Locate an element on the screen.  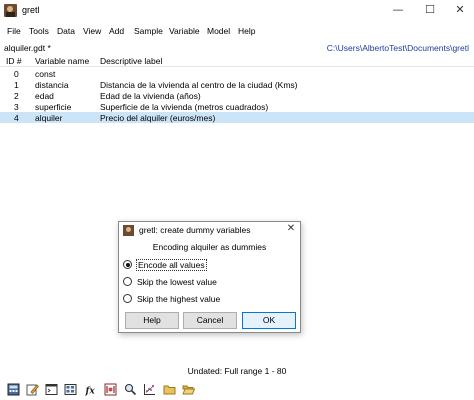
dialog-message: Encoding alquiler as dummies is located at coordinates (209, 247).